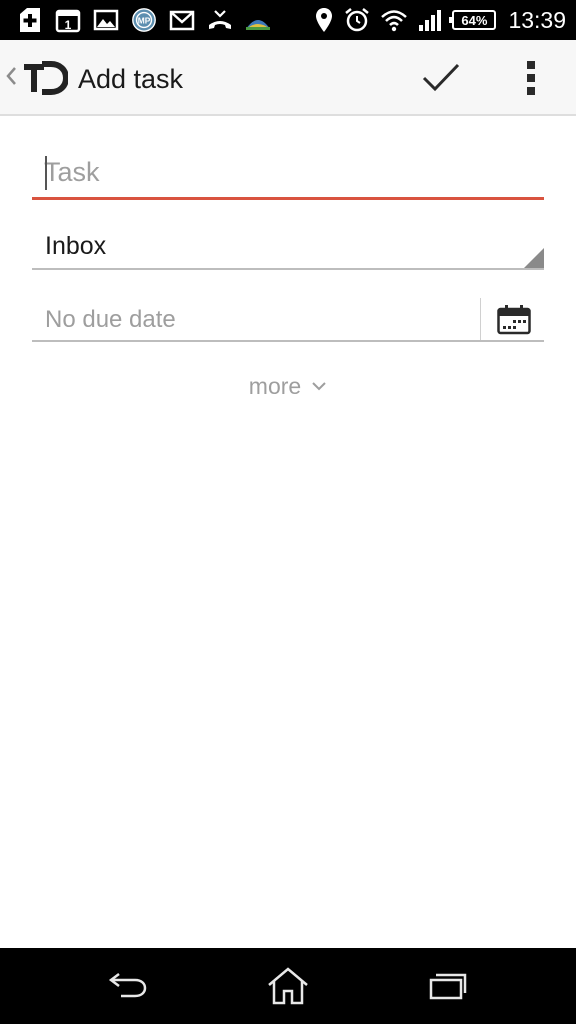 This screenshot has height=1024, width=576. Describe the element at coordinates (430, 20) in the screenshot. I see `cell-signal-icon` at that location.